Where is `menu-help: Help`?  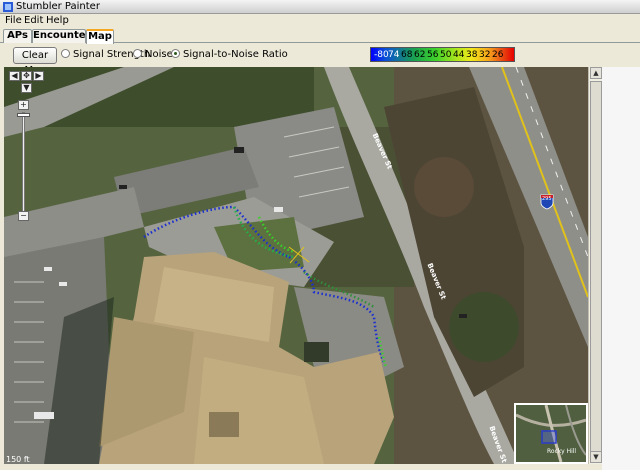
menu-help: Help is located at coordinates (57, 21).